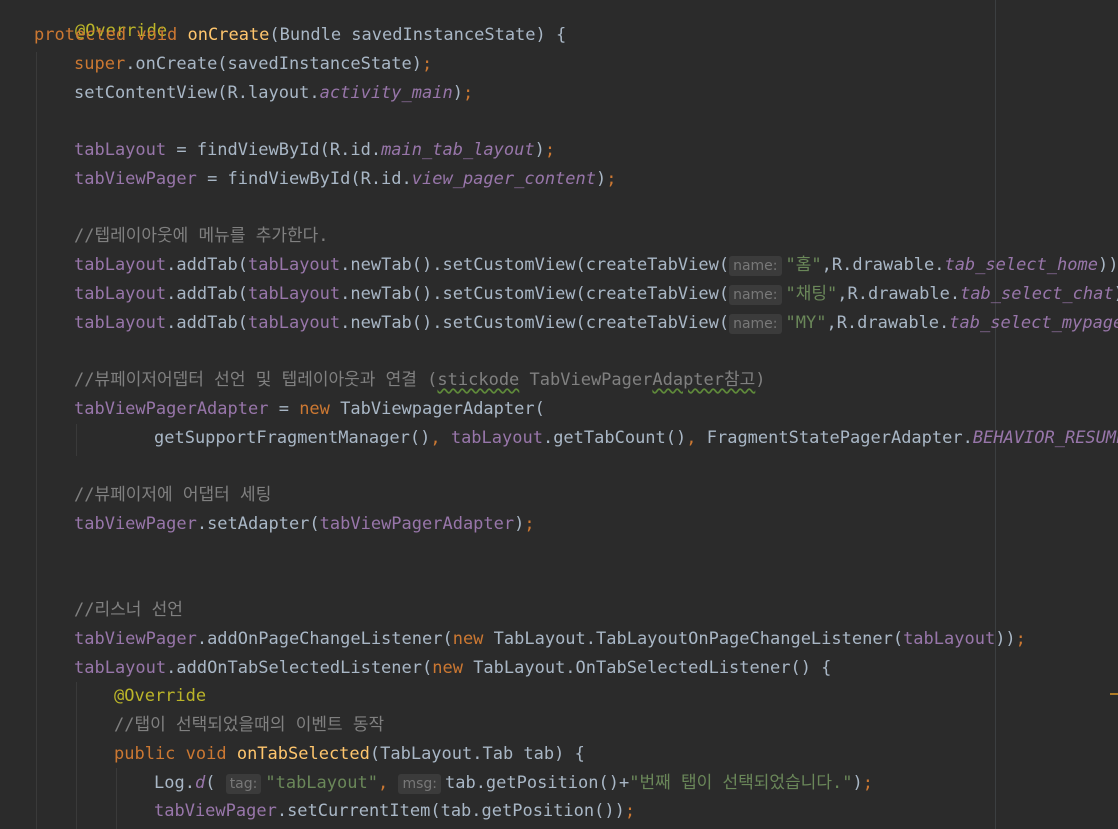 This screenshot has height=829, width=1118. What do you see at coordinates (741, 783) in the screenshot?
I see `string-literal: "번째 탭이 선택되었습니다."` at bounding box center [741, 783].